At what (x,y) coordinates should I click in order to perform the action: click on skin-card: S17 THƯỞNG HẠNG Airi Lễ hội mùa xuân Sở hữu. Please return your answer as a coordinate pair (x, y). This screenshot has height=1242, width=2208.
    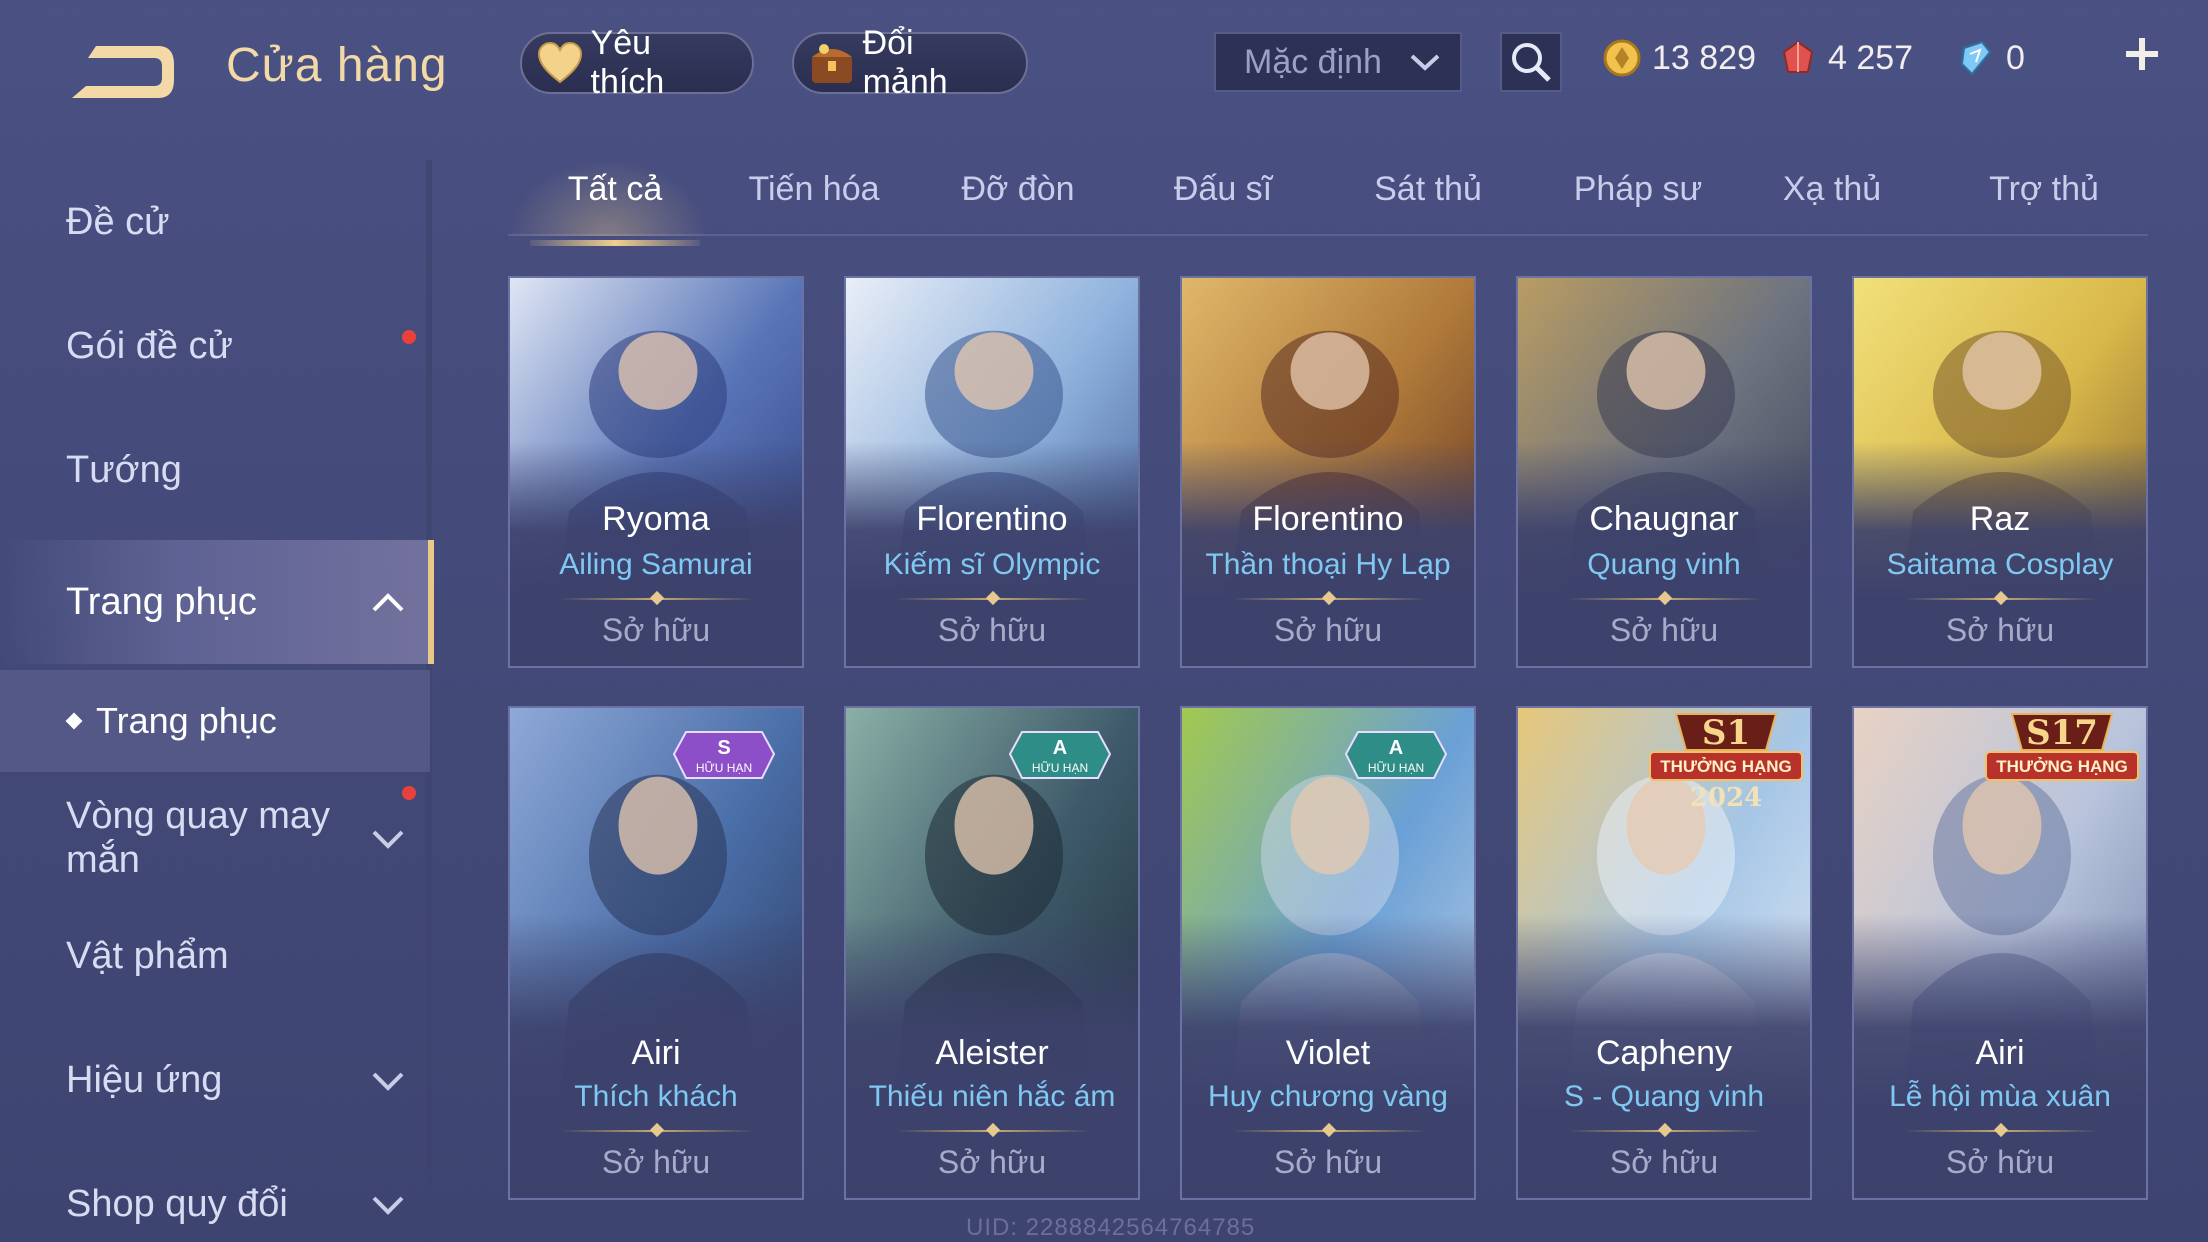
    Looking at the image, I should click on (2000, 953).